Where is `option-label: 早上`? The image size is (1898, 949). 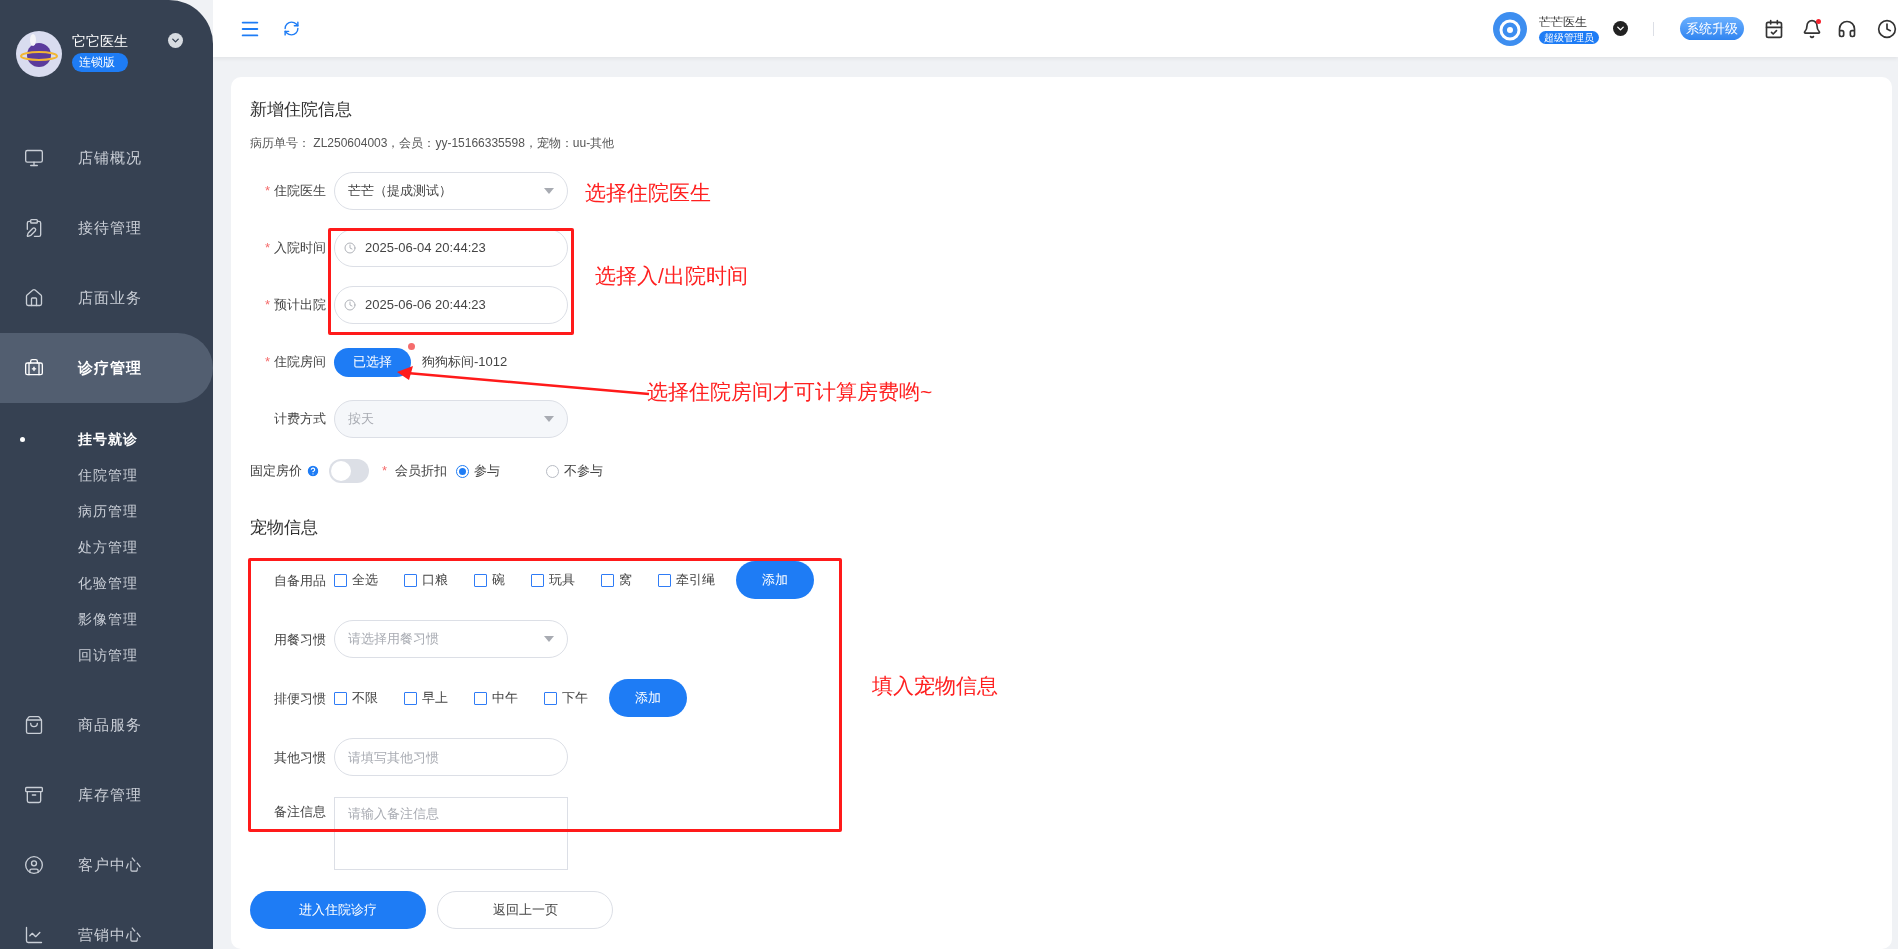
option-label: 早上 is located at coordinates (435, 698).